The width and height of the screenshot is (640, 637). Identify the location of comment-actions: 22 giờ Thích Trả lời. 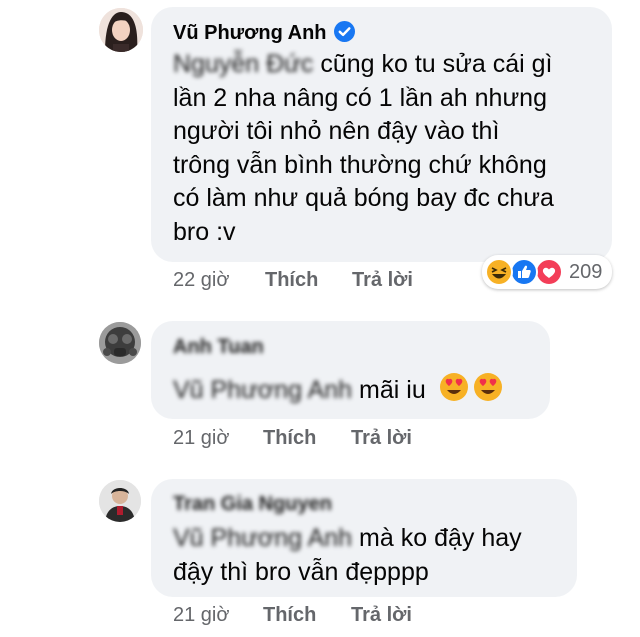
(323, 282).